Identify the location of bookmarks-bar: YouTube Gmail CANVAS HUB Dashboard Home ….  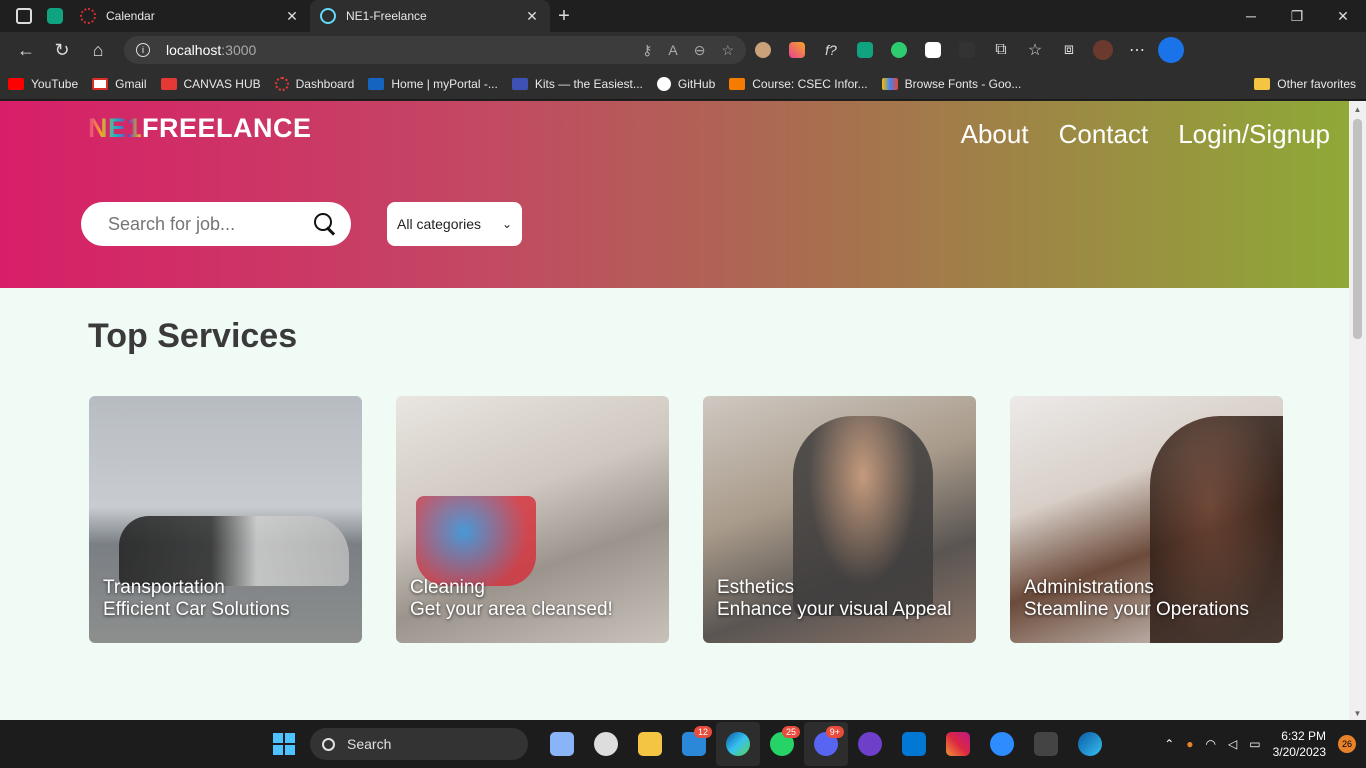
(683, 84).